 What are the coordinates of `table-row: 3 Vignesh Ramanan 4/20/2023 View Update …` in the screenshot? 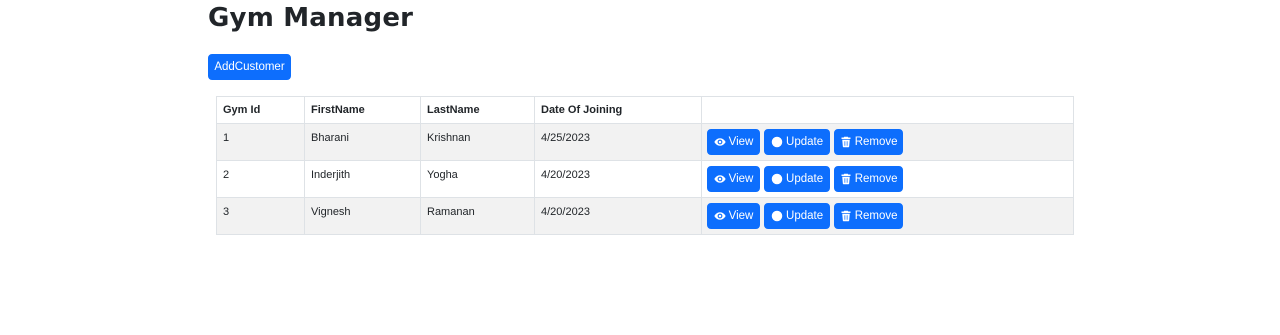 It's located at (645, 216).